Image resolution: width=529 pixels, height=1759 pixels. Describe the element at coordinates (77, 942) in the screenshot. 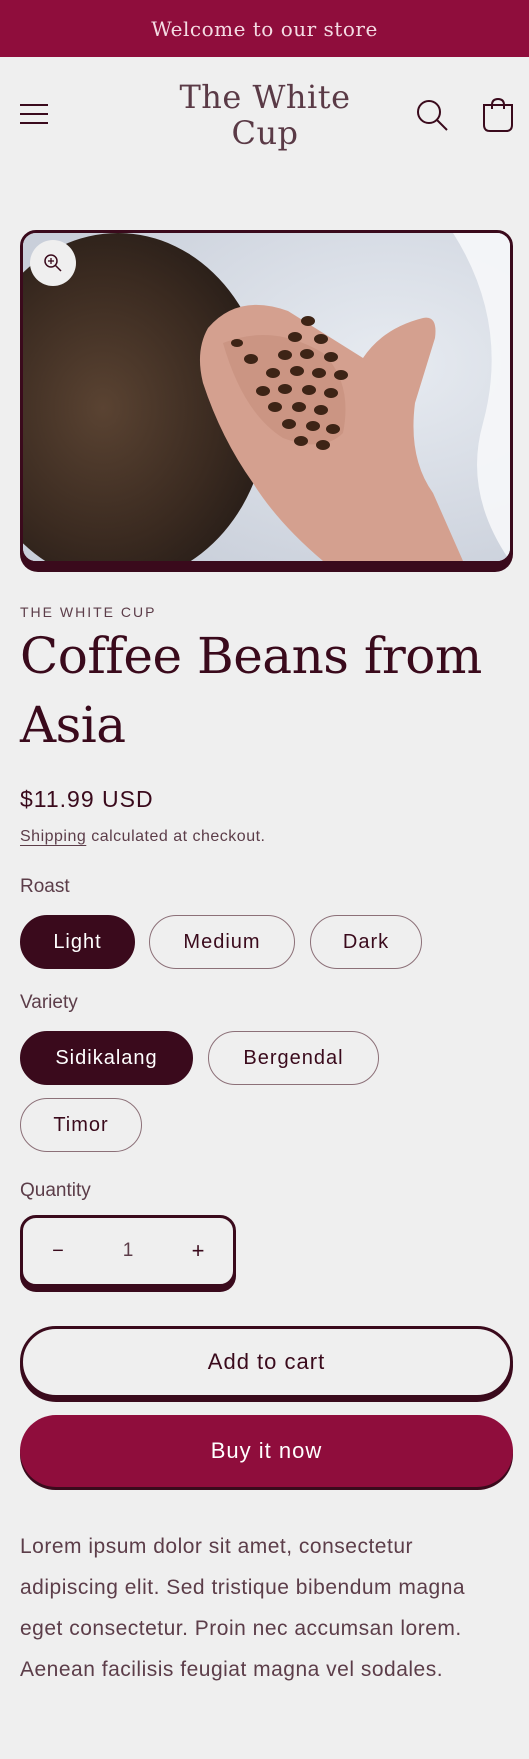

I see `roast-option-light: Light` at that location.